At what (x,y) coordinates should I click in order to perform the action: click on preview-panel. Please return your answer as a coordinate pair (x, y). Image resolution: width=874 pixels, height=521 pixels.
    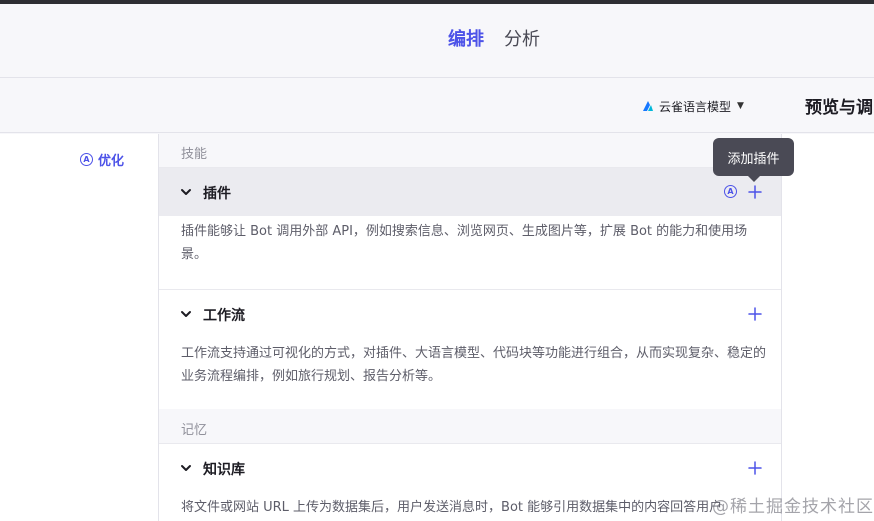
    Looking at the image, I should click on (828, 327).